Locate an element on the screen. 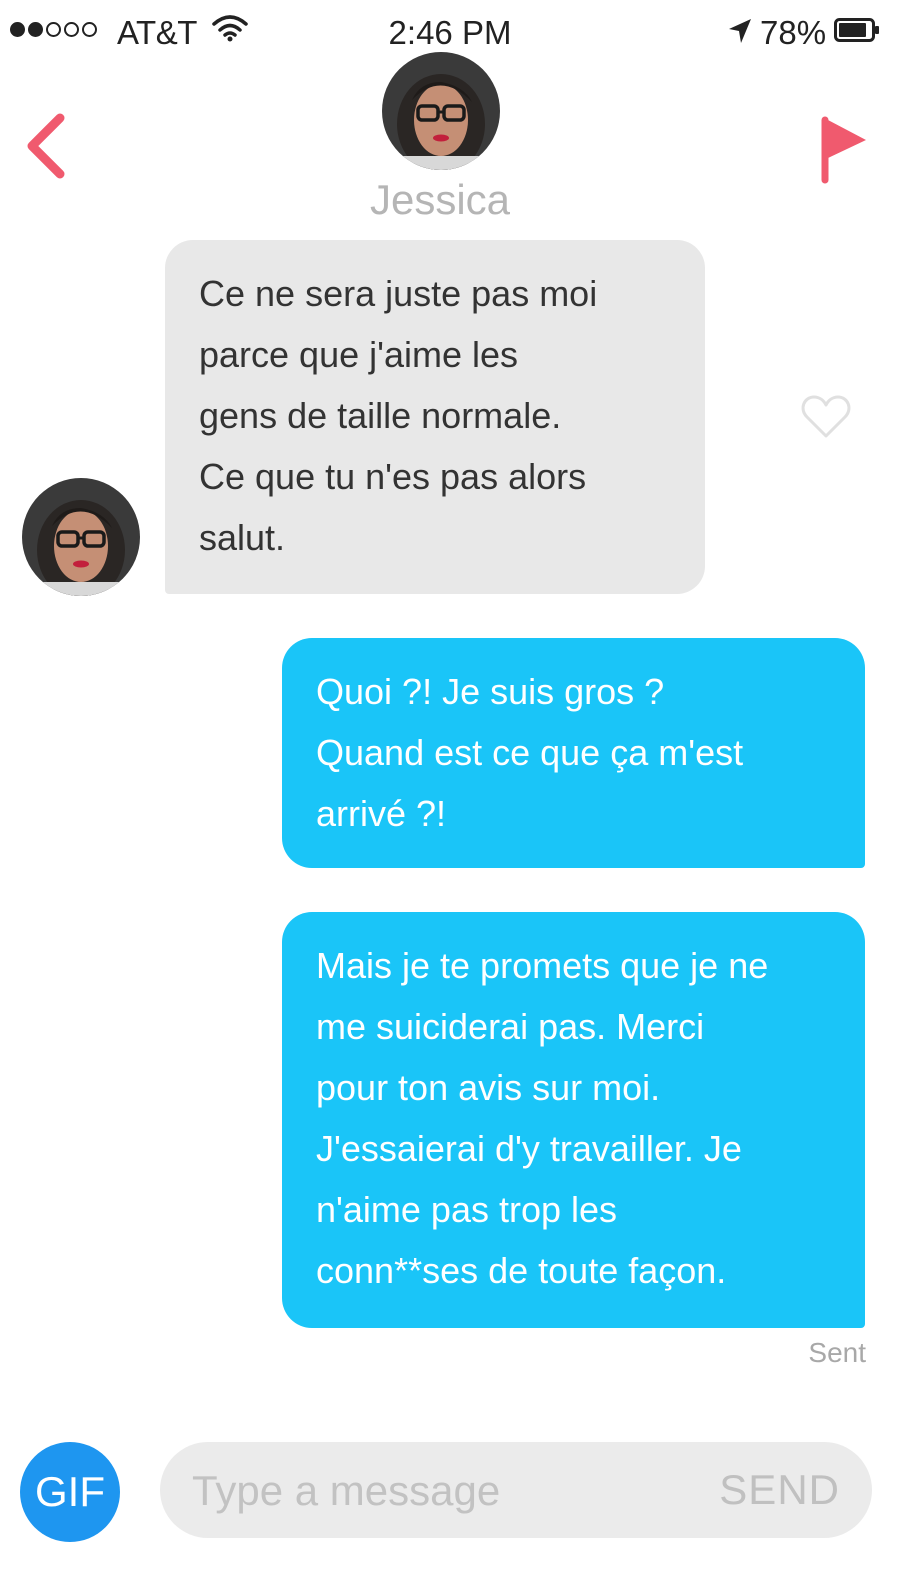 The image size is (900, 1587). contact-name: Jessica is located at coordinates (440, 199).